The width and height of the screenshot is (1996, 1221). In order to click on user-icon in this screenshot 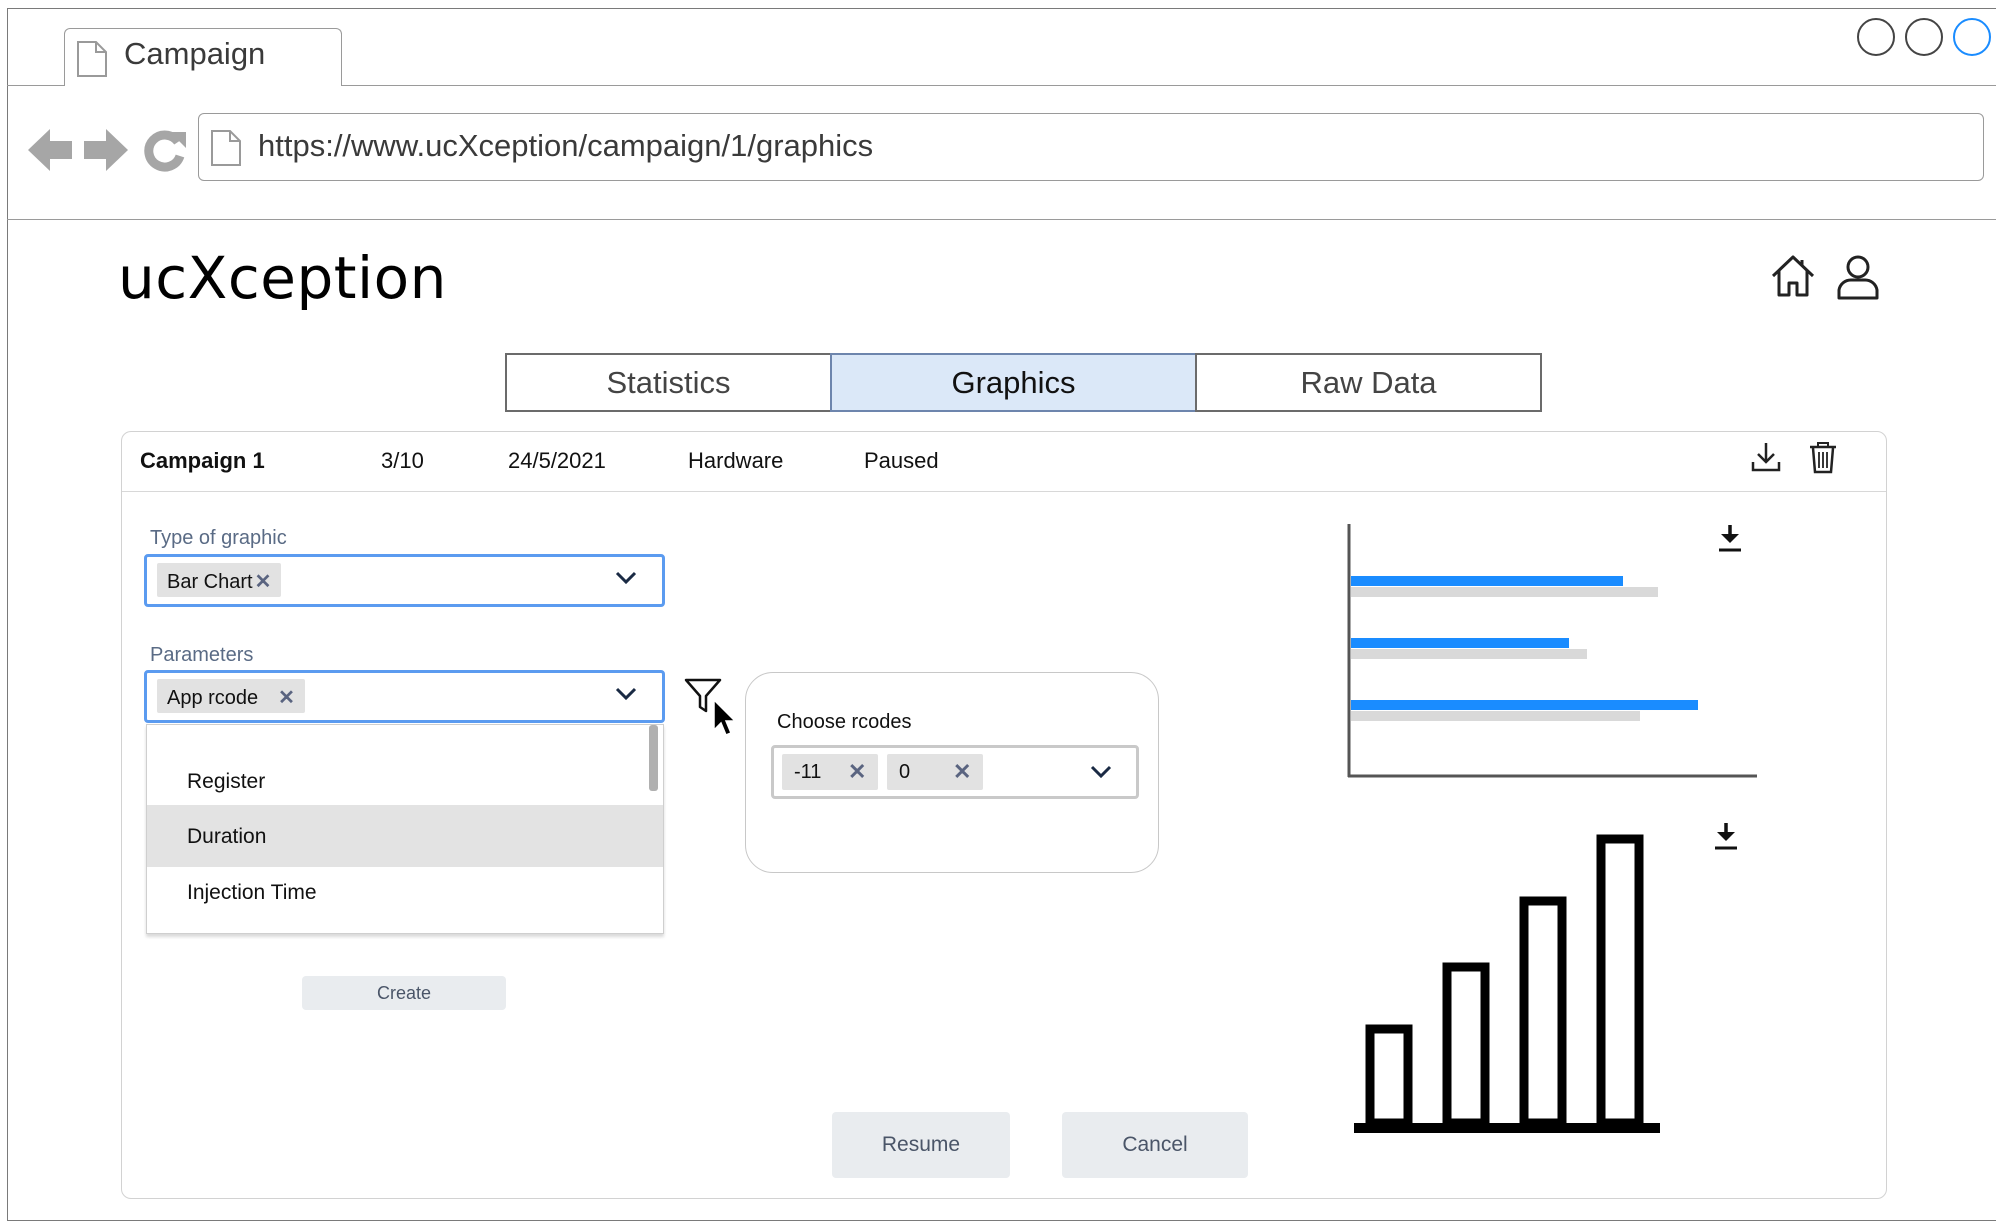, I will do `click(1858, 277)`.